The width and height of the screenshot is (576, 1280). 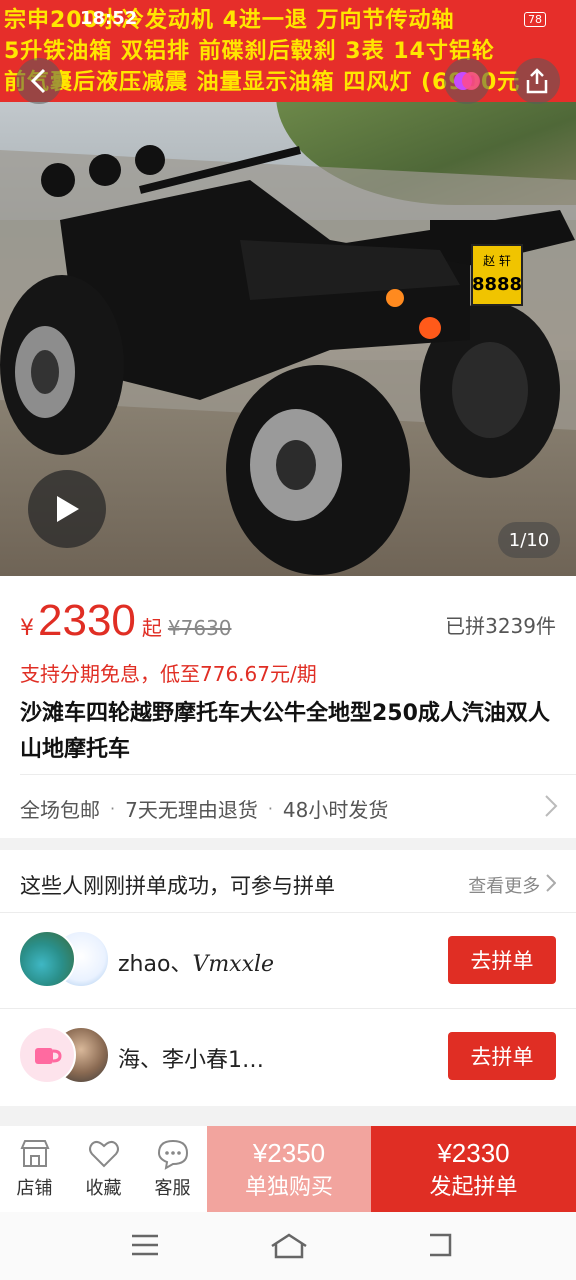 I want to click on cup-icon, so click(x=48, y=1056).